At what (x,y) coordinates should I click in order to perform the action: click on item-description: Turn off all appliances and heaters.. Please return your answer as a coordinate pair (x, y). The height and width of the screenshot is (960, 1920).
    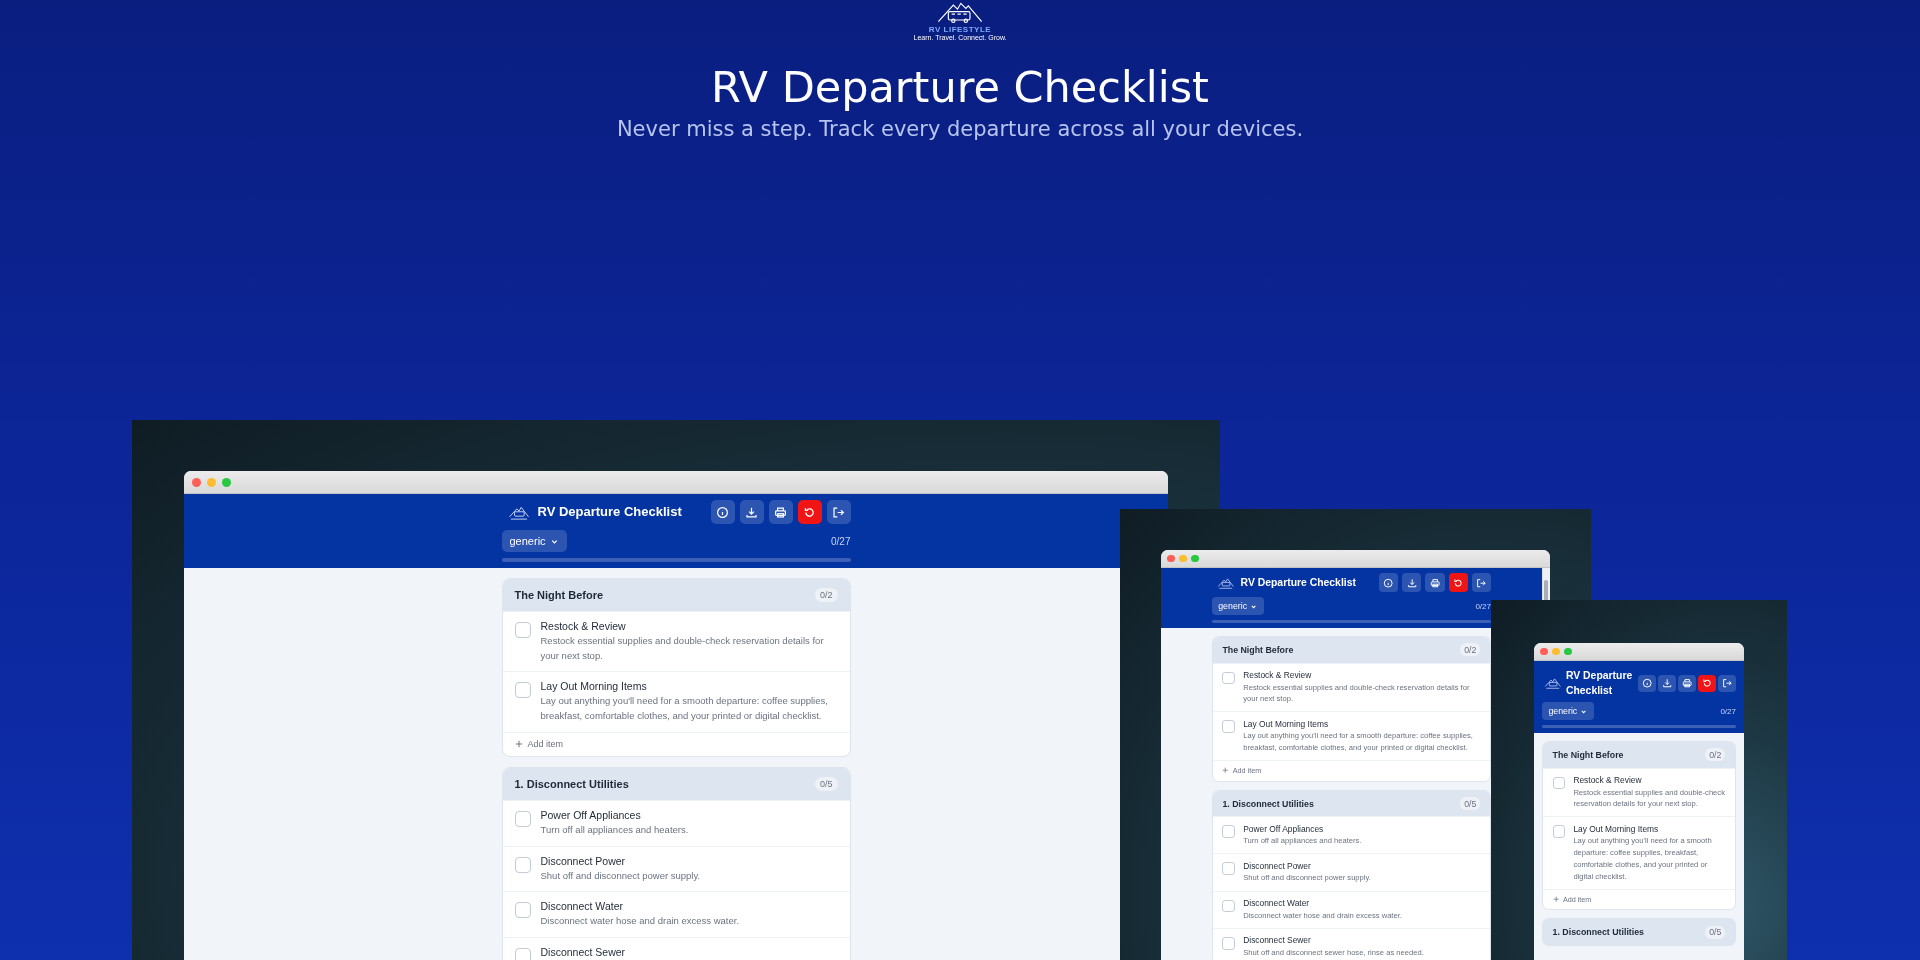
    Looking at the image, I should click on (614, 829).